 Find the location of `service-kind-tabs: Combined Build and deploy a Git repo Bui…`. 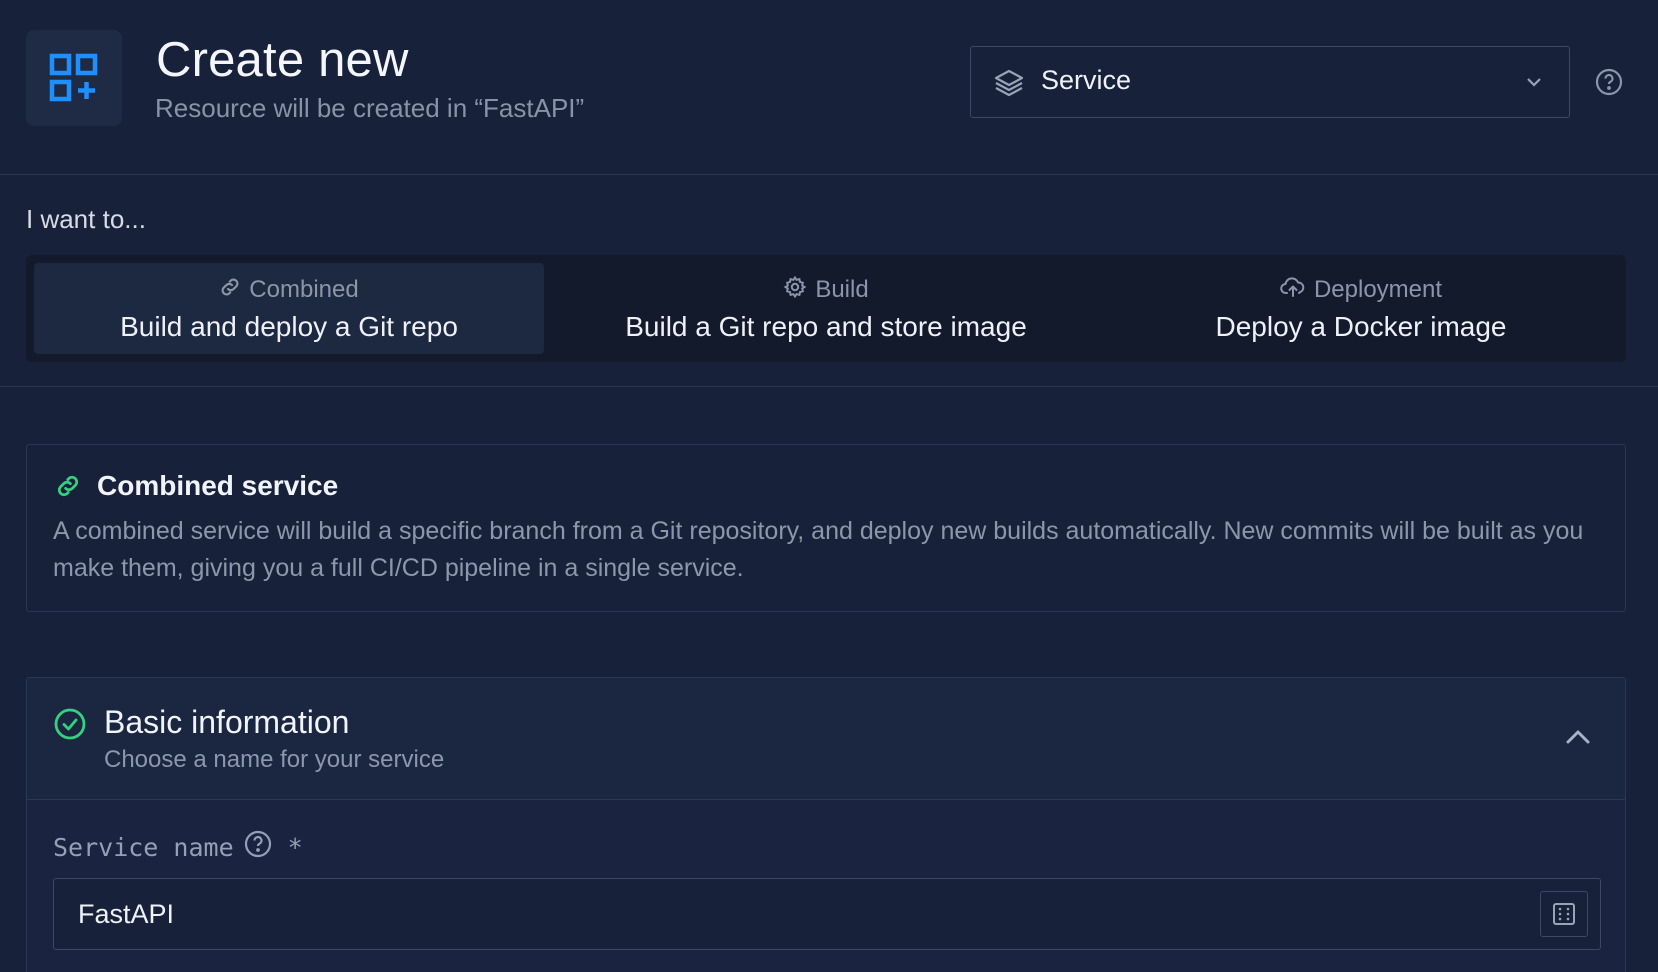

service-kind-tabs: Combined Build and deploy a Git repo Bui… is located at coordinates (826, 308).